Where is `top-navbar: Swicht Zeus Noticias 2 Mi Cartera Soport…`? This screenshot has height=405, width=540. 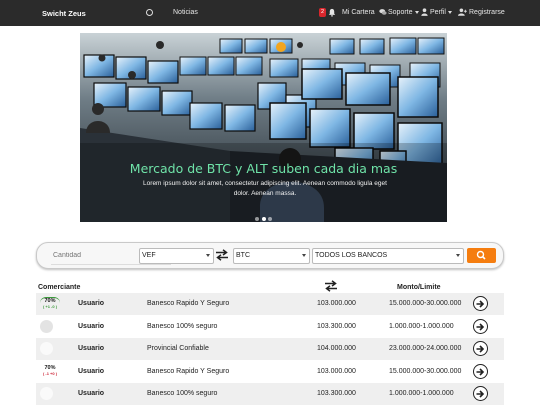
top-navbar: Swicht Zeus Noticias 2 Mi Cartera Soport… is located at coordinates (270, 13).